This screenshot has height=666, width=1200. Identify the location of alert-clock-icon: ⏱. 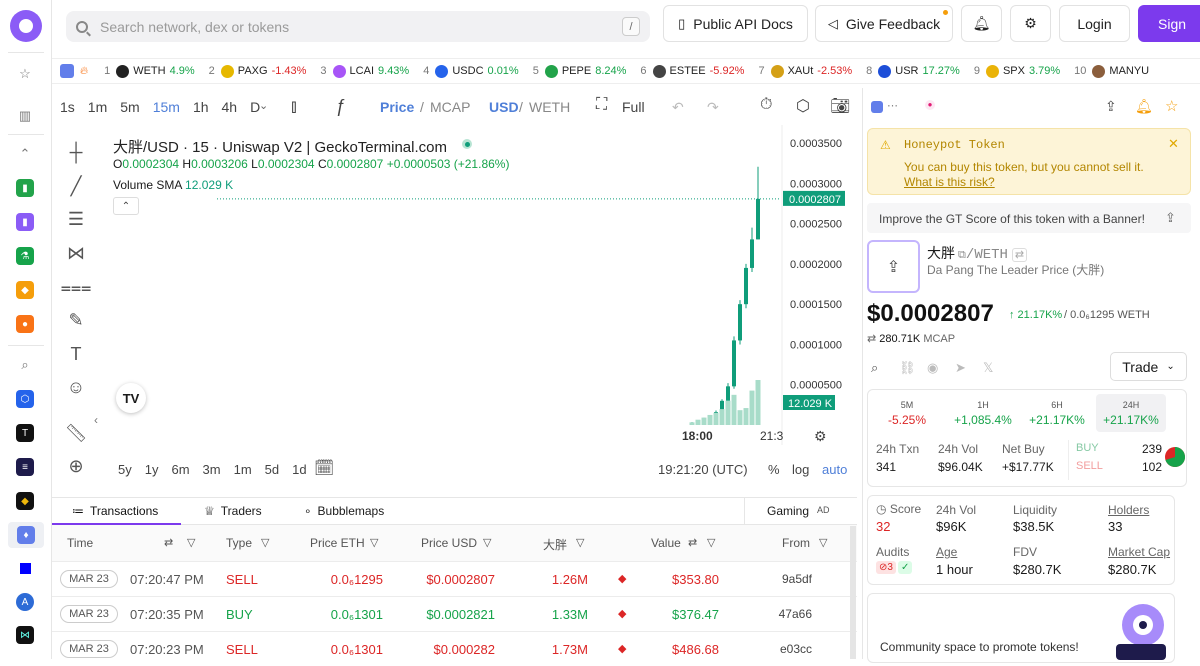
(766, 105).